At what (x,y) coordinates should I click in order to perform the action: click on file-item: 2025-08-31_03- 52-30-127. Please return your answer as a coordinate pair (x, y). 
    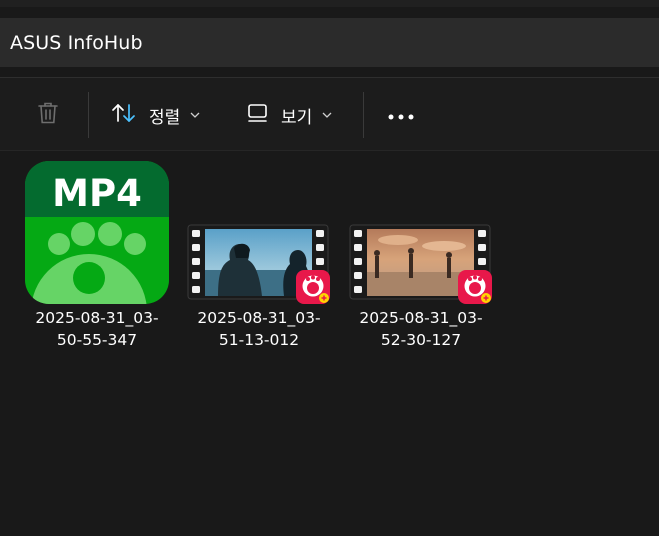
    Looking at the image, I should click on (421, 255).